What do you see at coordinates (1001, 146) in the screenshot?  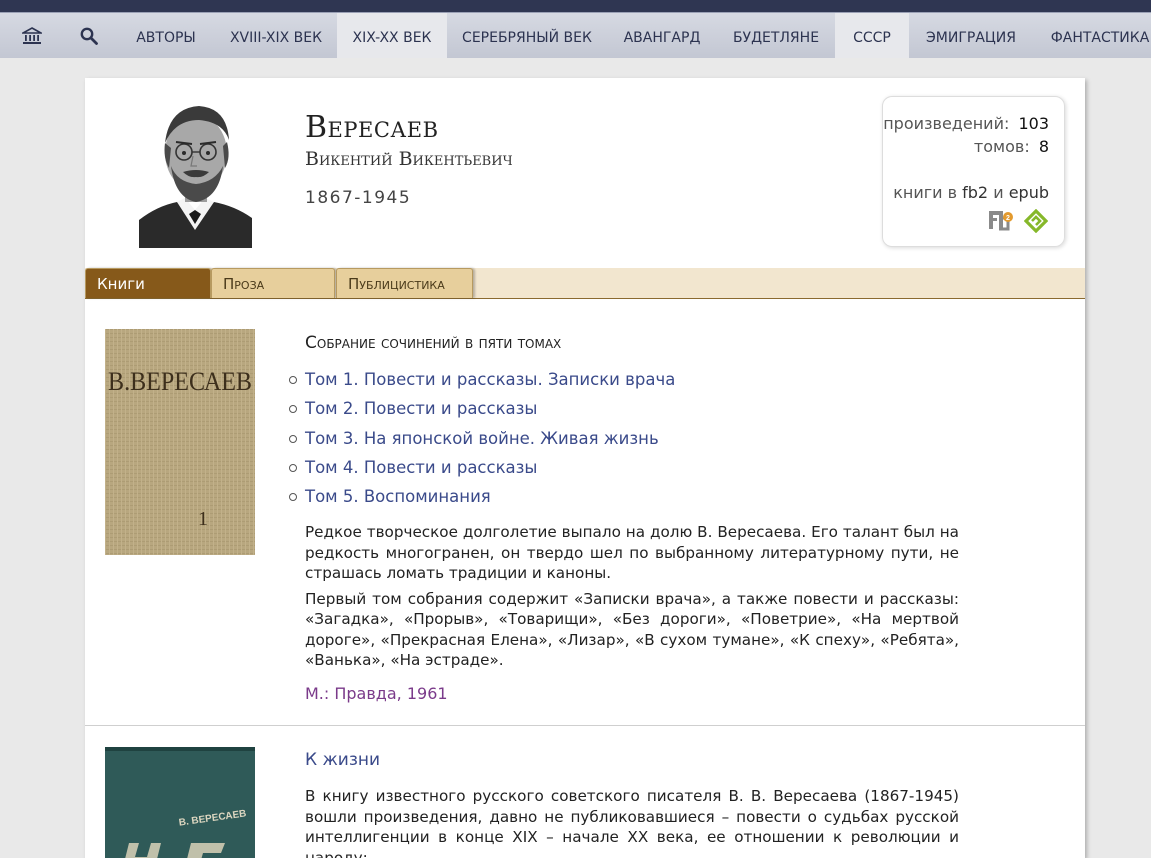 I see `volumes-label: томов:` at bounding box center [1001, 146].